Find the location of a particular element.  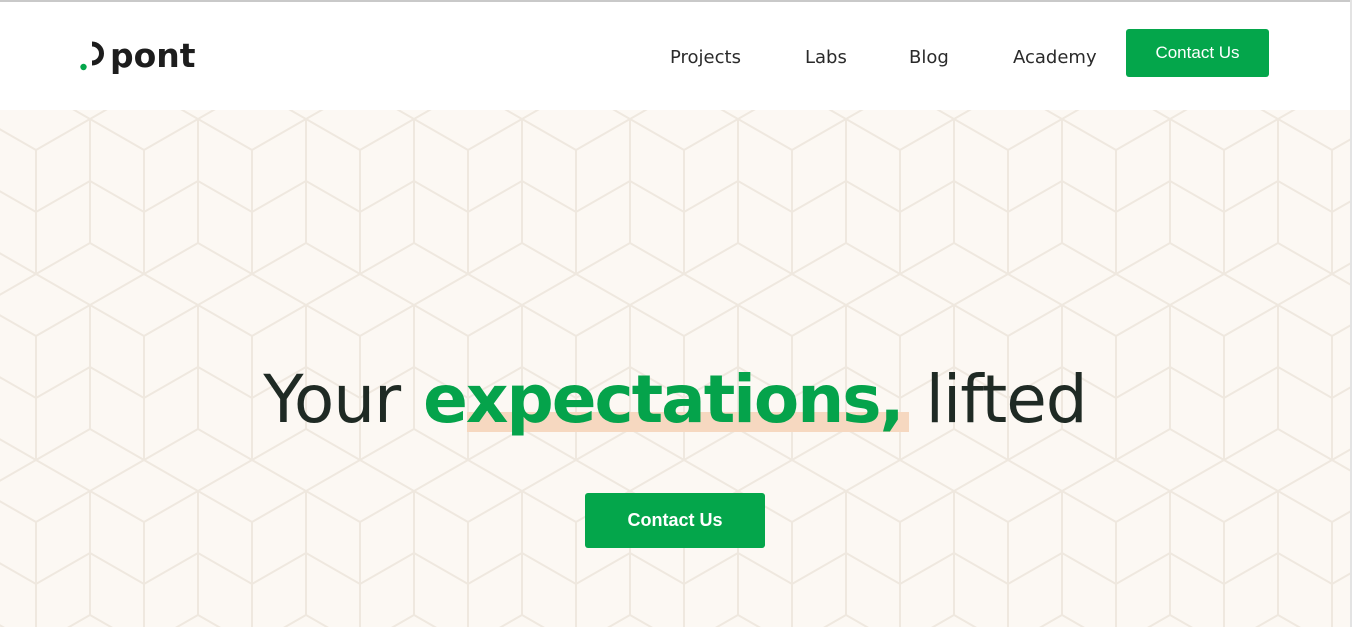

nav-item-projects: Projects is located at coordinates (705, 58).